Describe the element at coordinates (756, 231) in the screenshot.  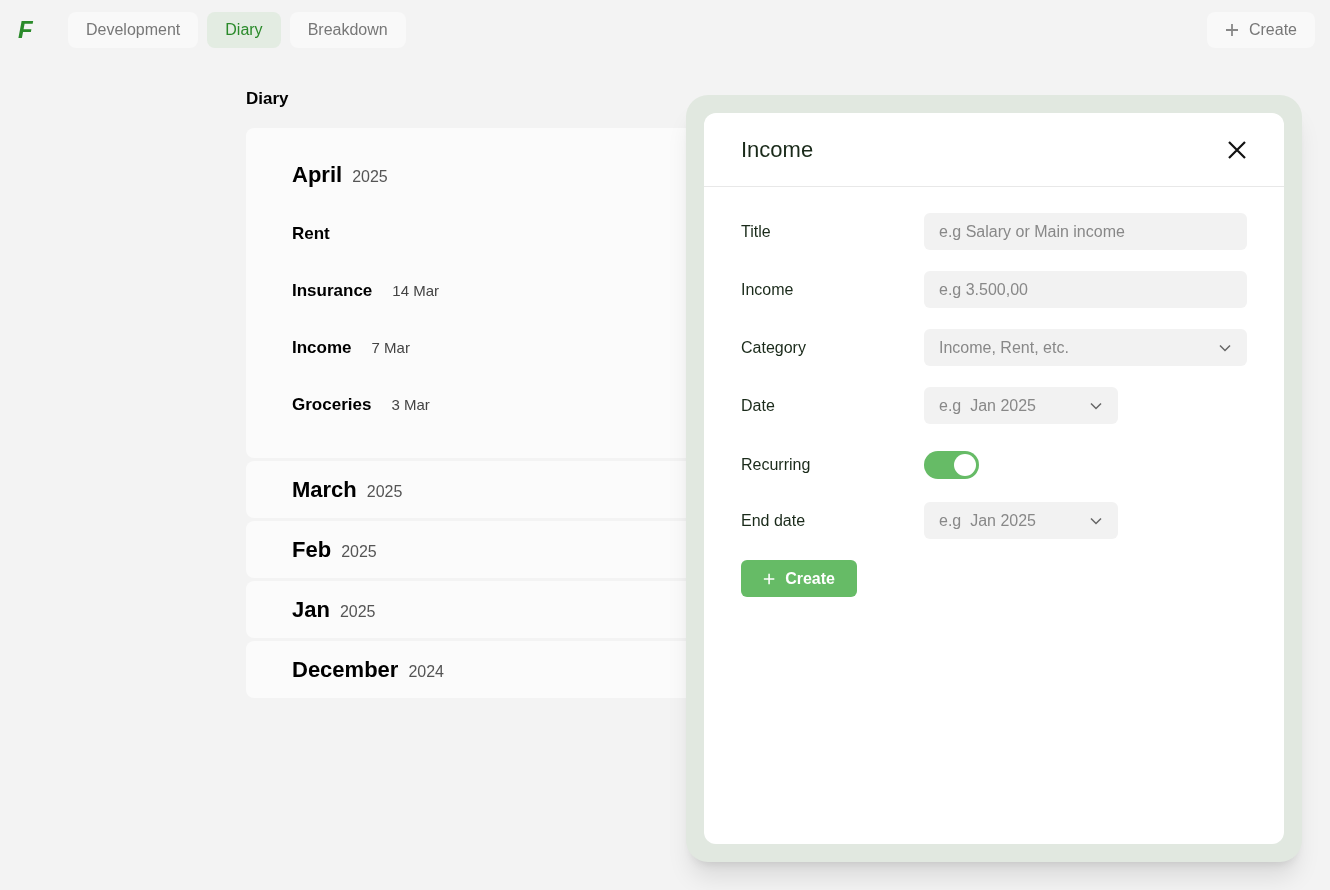
I see `field-label: Title` at that location.